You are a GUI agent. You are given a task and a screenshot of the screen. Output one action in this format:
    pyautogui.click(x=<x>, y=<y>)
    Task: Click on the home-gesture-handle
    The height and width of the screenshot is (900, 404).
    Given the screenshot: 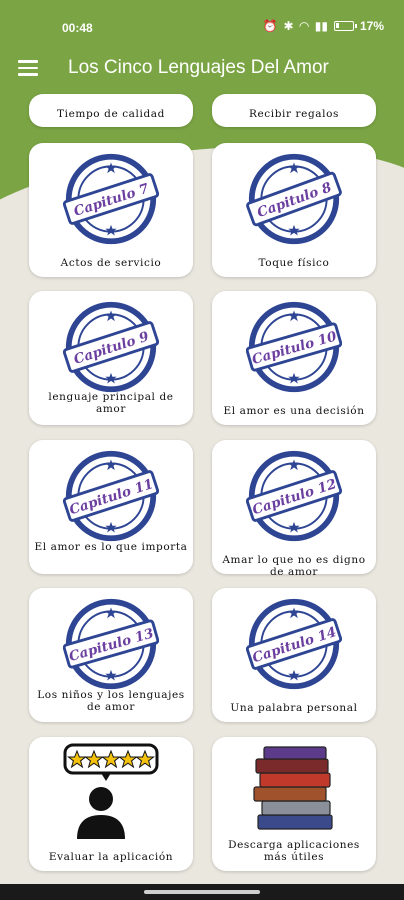 What is the action you would take?
    pyautogui.click(x=202, y=892)
    